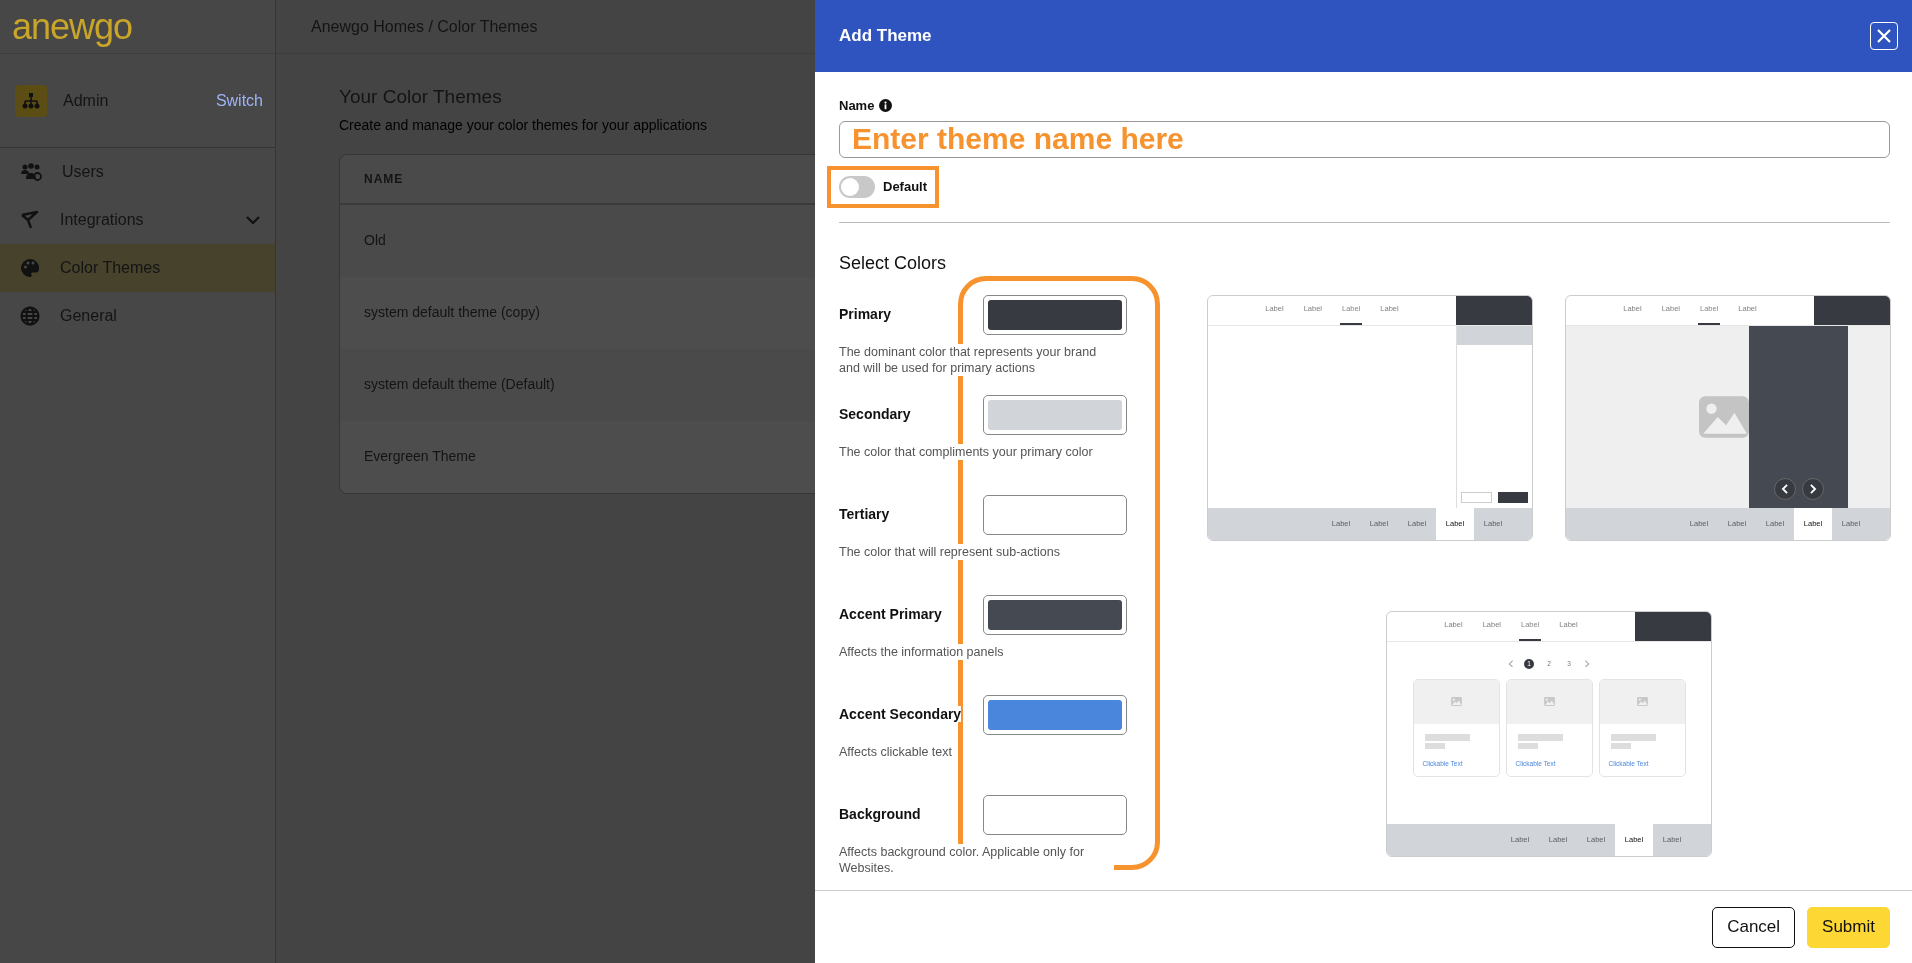 The height and width of the screenshot is (963, 1912). Describe the element at coordinates (420, 457) in the screenshot. I see `table-cell-text: Evergreen Theme` at that location.